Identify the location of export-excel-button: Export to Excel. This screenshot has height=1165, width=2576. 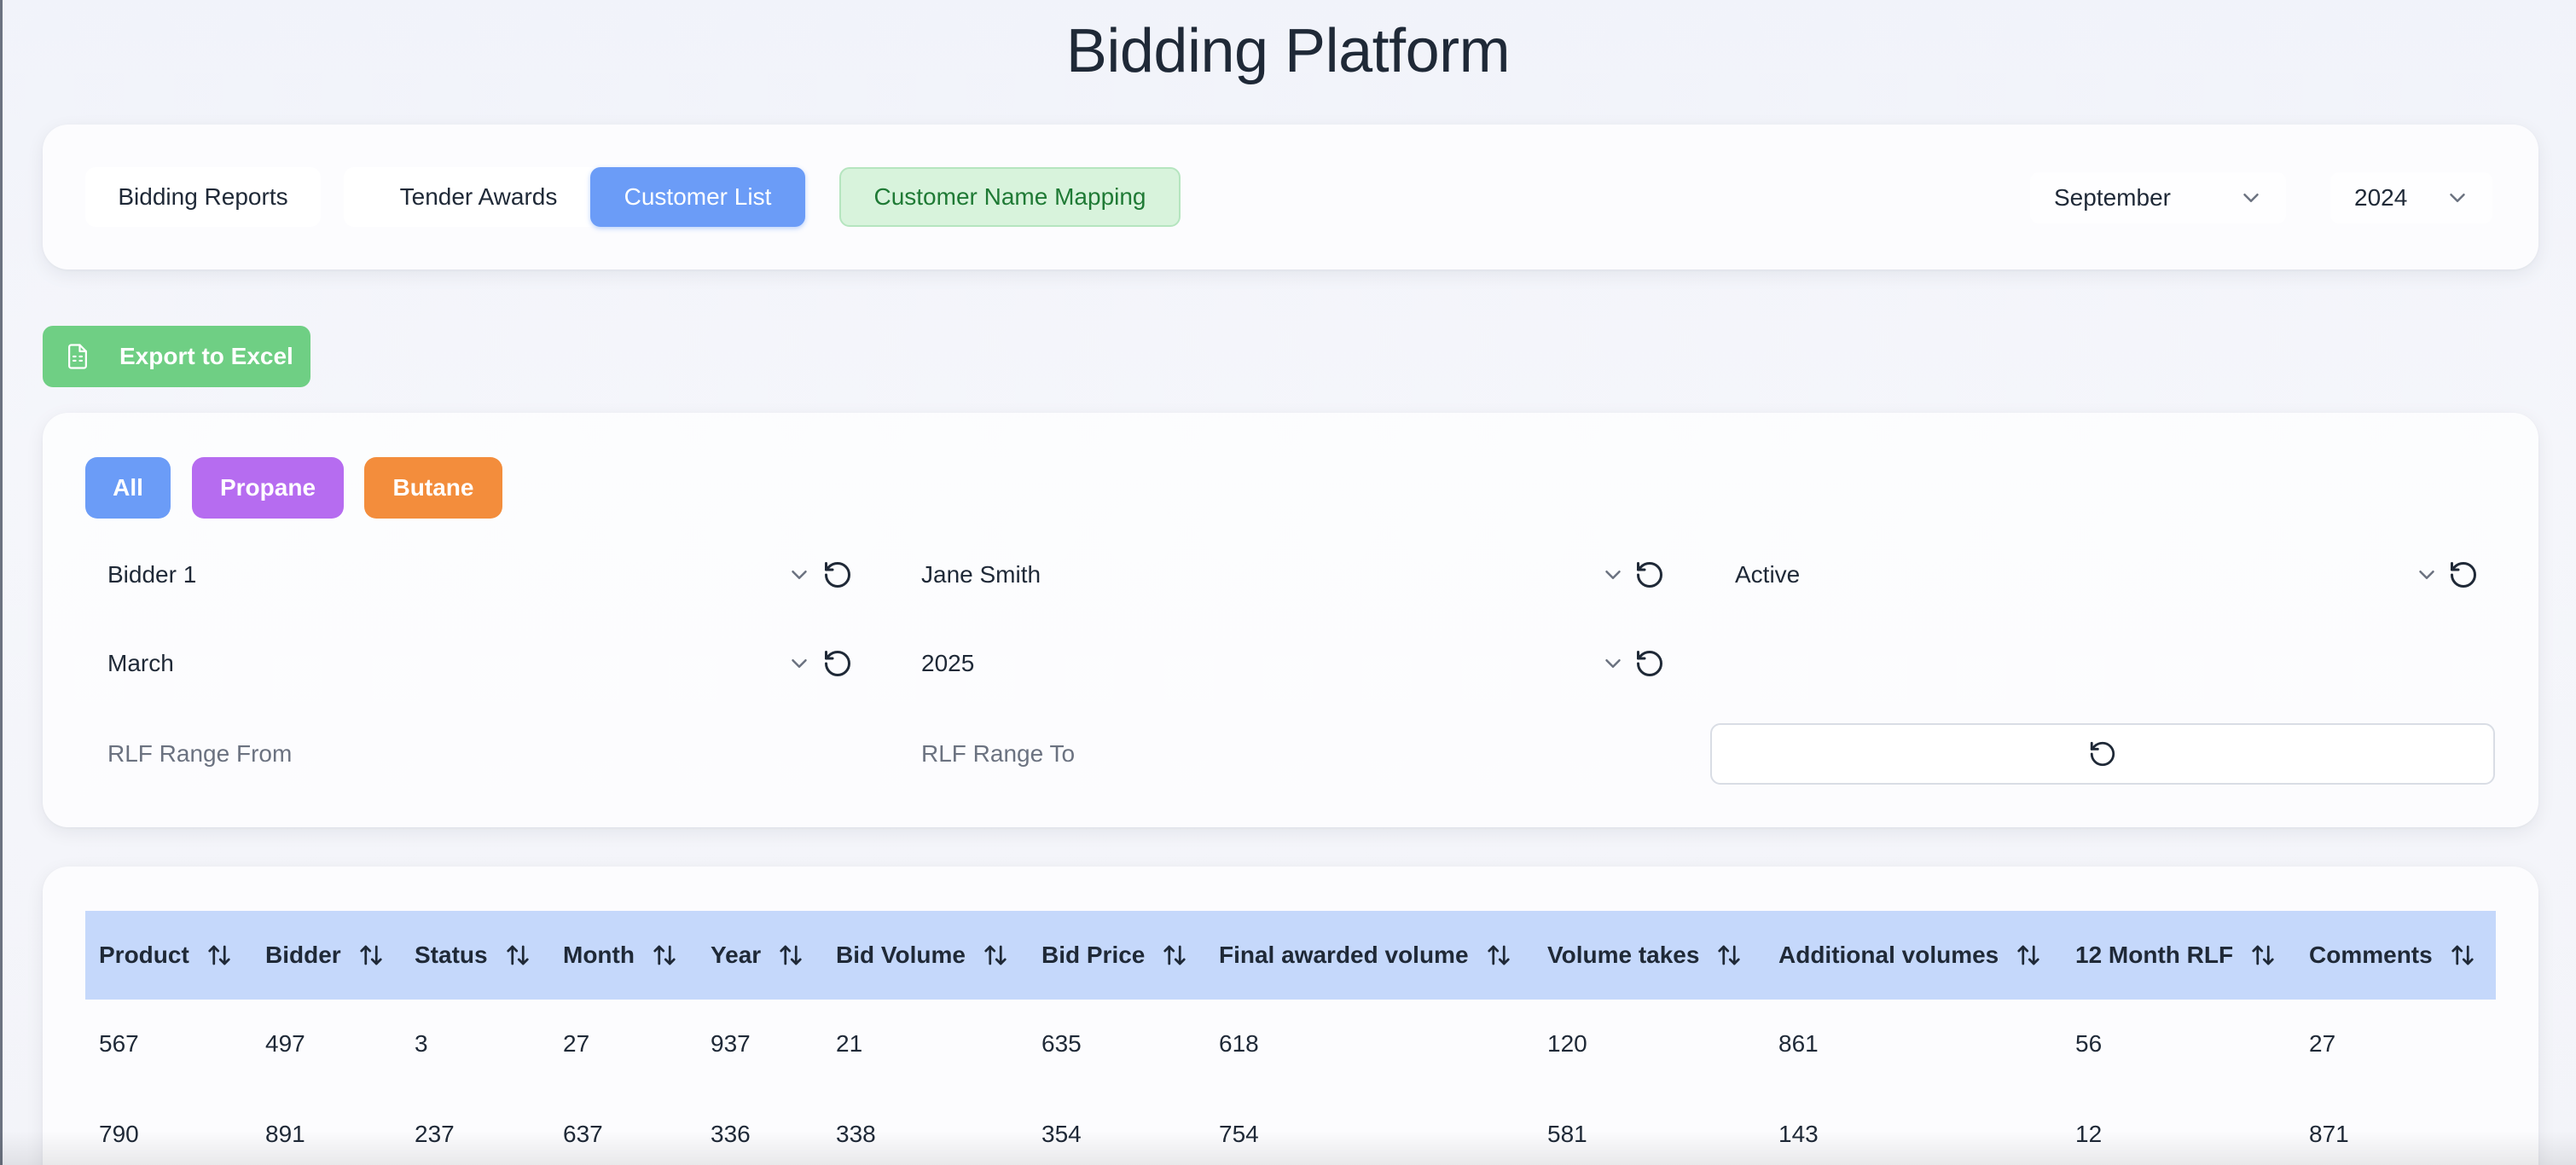
(176, 356).